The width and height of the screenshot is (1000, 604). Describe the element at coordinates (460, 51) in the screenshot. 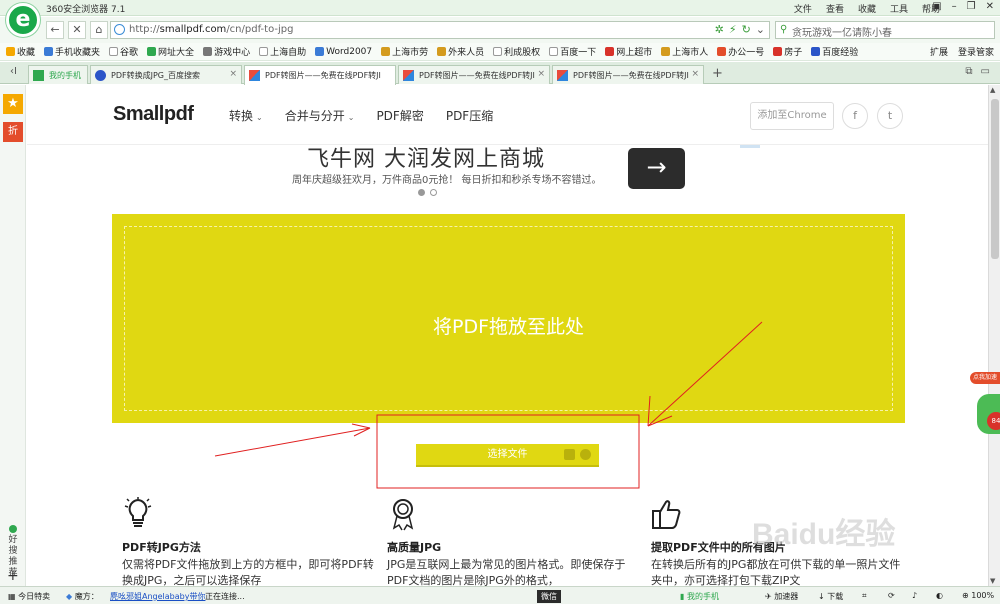

I see `bookmark-item: 外来人员` at that location.